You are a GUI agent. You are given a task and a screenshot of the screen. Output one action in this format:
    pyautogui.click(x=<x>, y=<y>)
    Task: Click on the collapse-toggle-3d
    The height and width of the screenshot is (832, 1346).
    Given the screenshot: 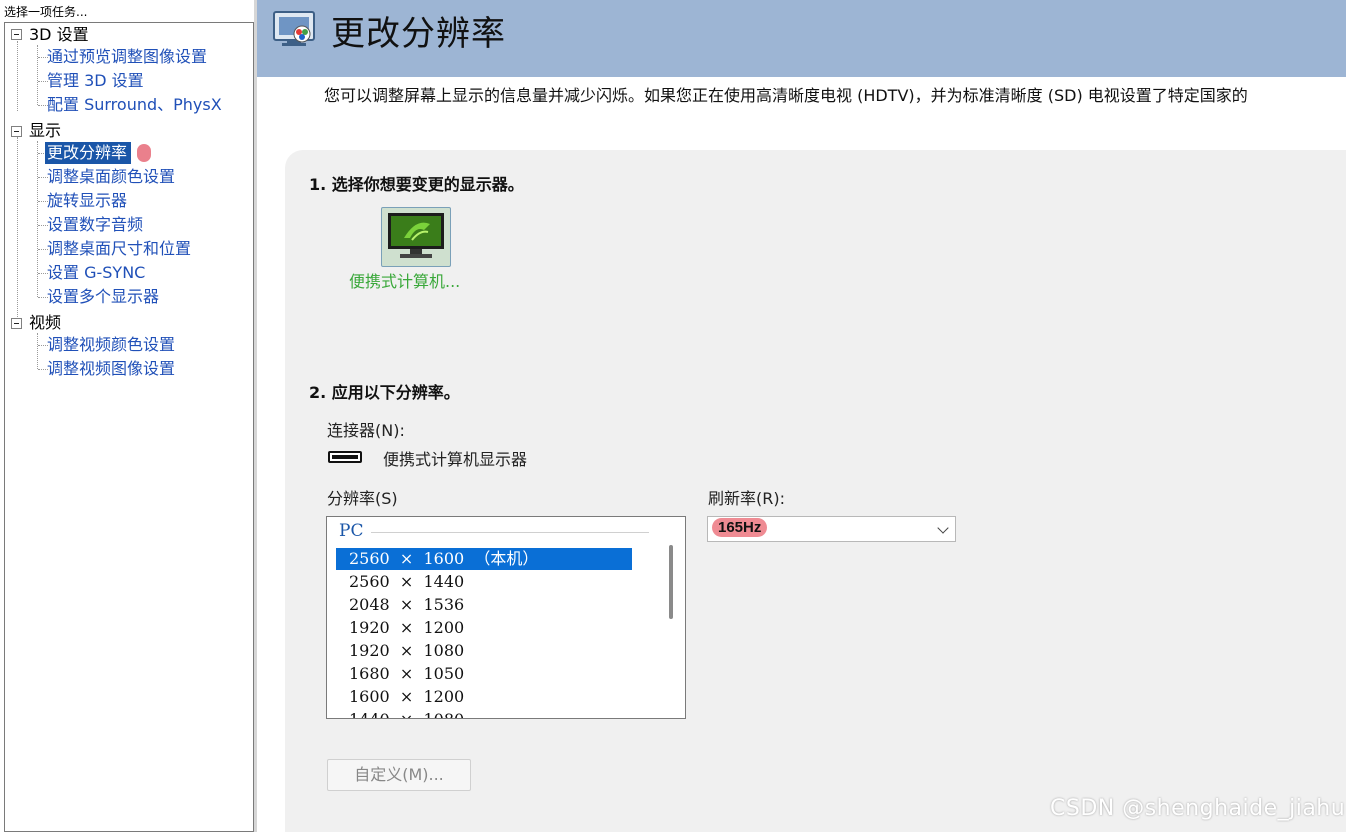 What is the action you would take?
    pyautogui.click(x=16, y=34)
    